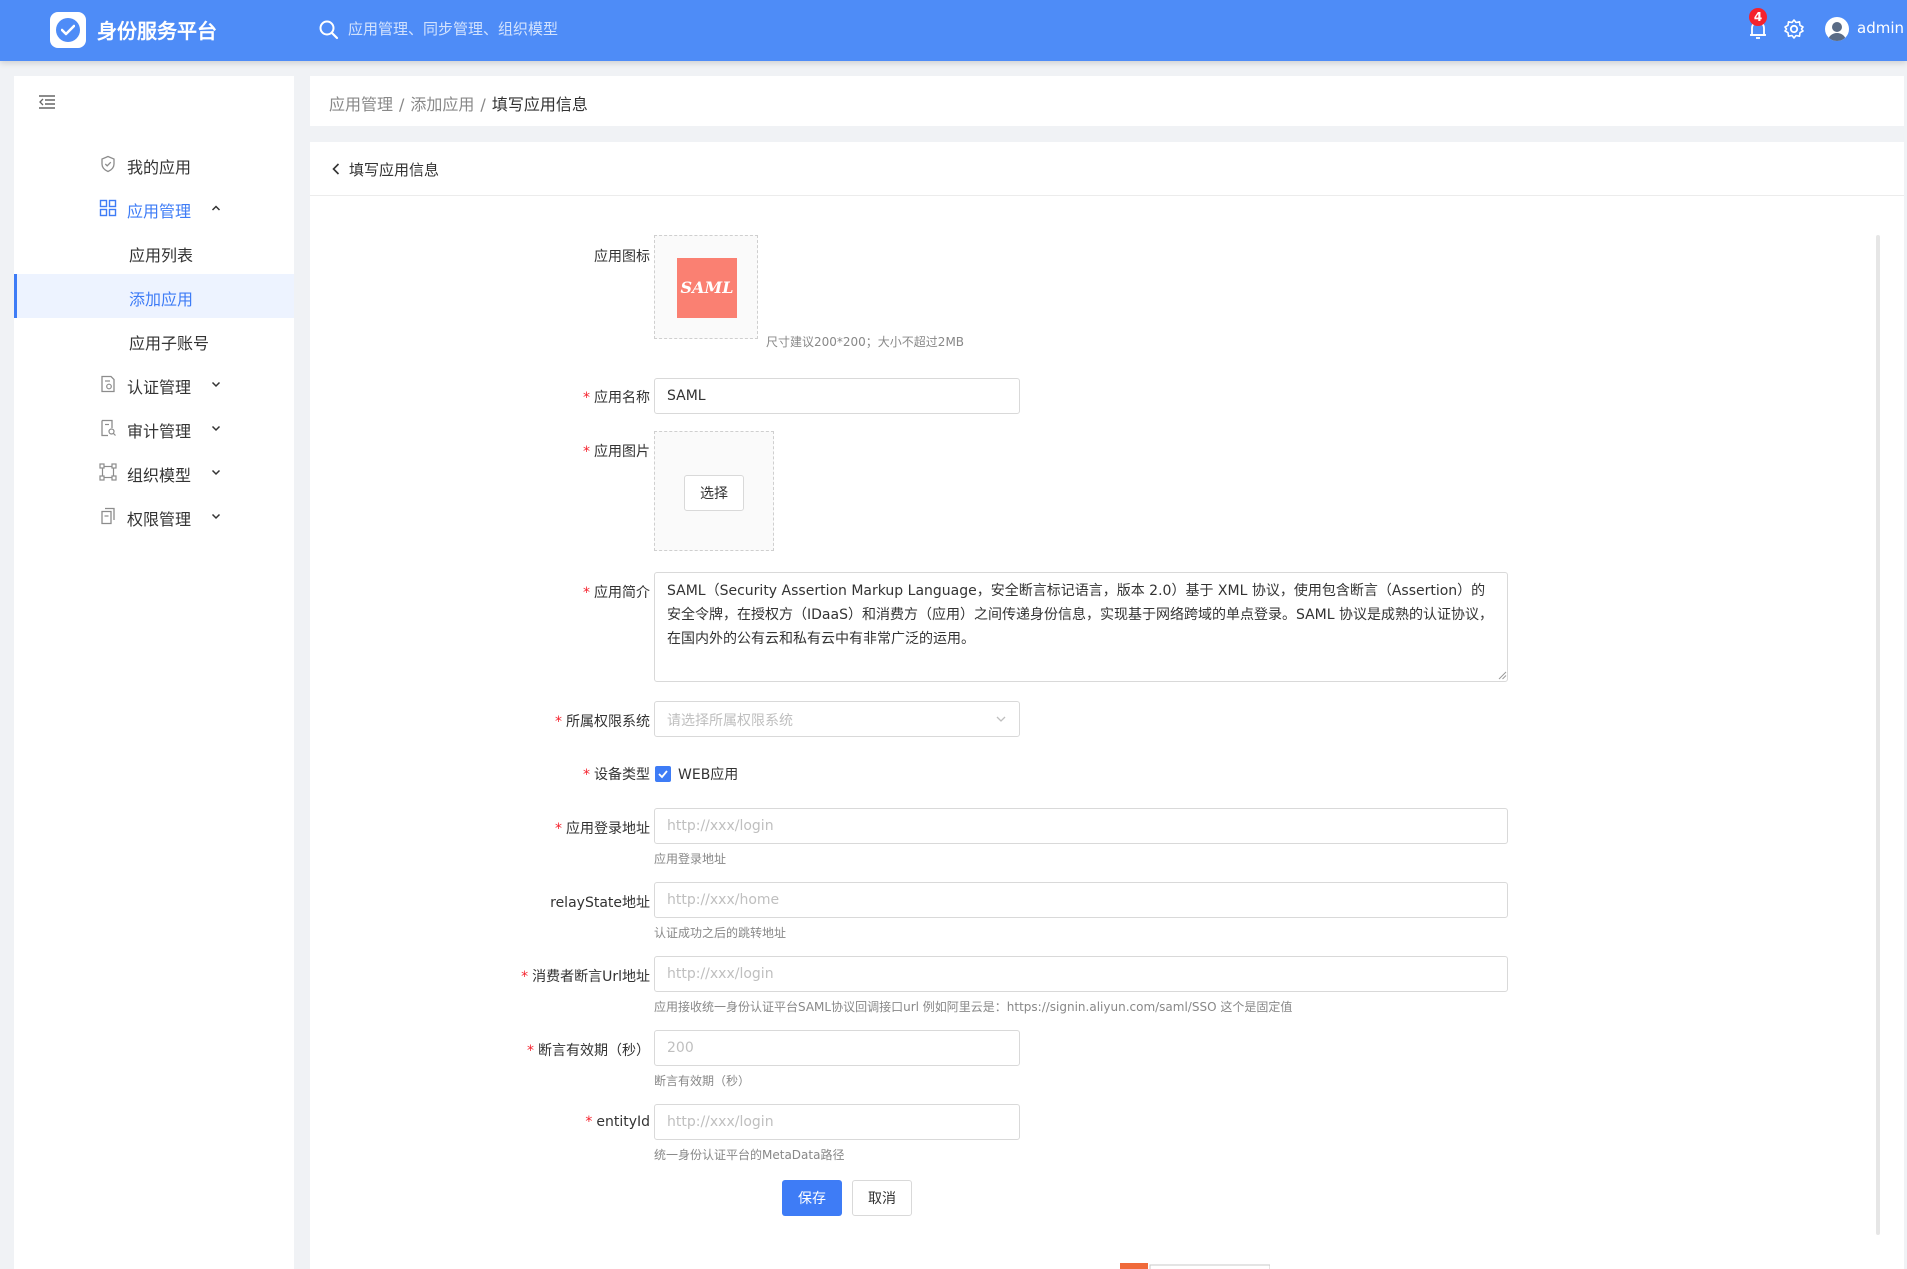 This screenshot has width=1907, height=1269. I want to click on entity-id-help: 统一身份认证平台的MetaData路径, so click(749, 1155).